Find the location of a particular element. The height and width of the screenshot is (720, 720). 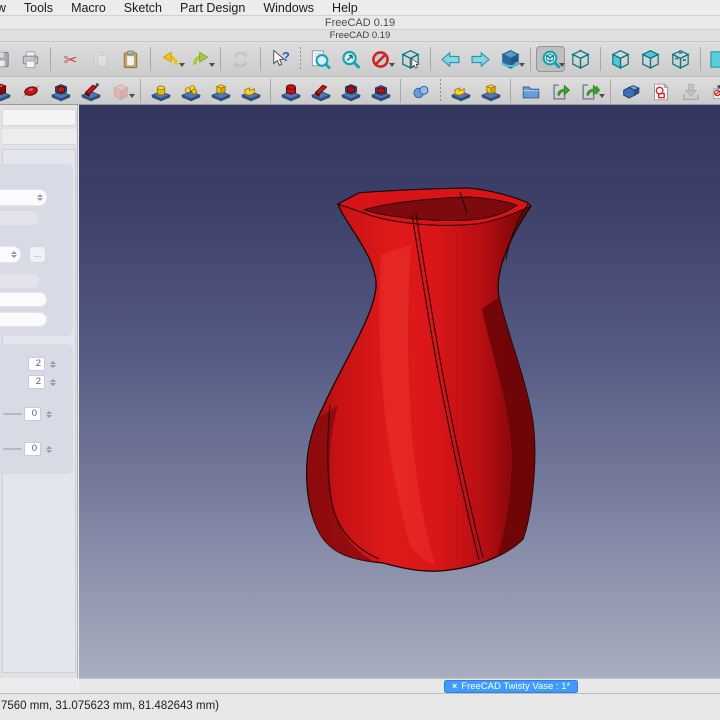

groove-icon is located at coordinates (350, 91).